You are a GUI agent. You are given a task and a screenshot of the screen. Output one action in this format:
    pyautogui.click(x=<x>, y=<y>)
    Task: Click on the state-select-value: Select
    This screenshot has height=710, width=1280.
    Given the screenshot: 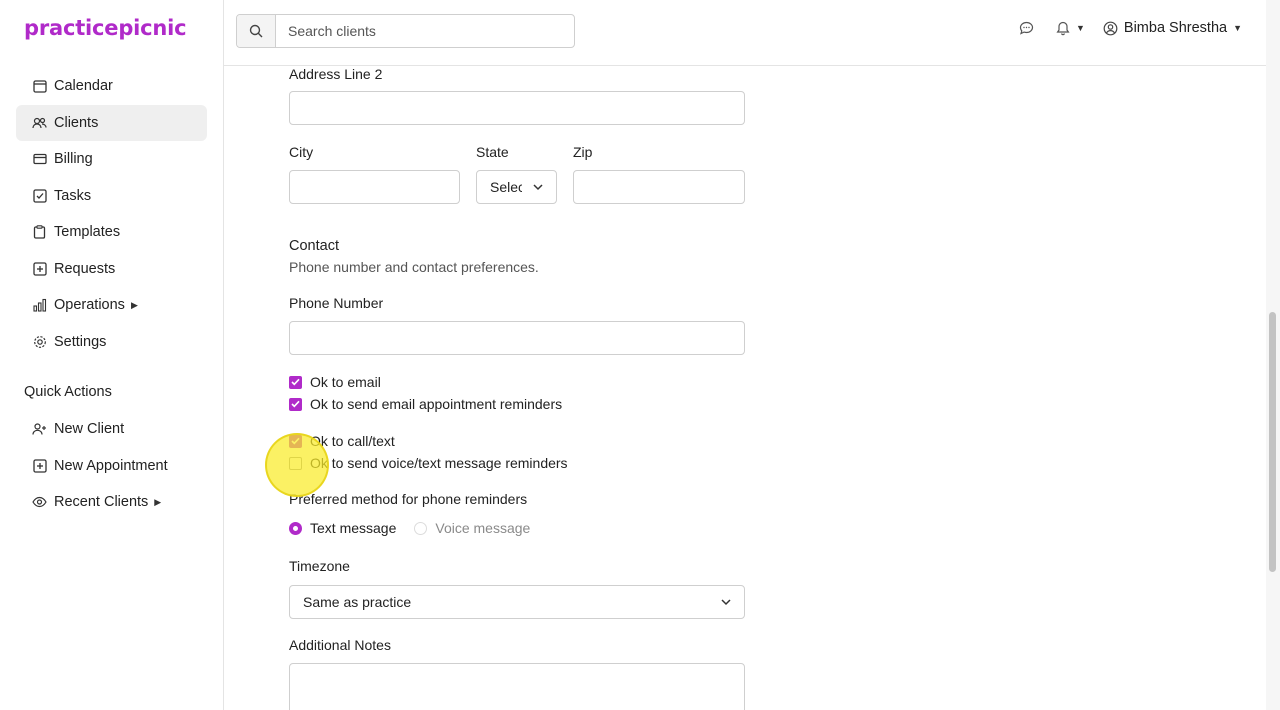 What is the action you would take?
    pyautogui.click(x=506, y=187)
    